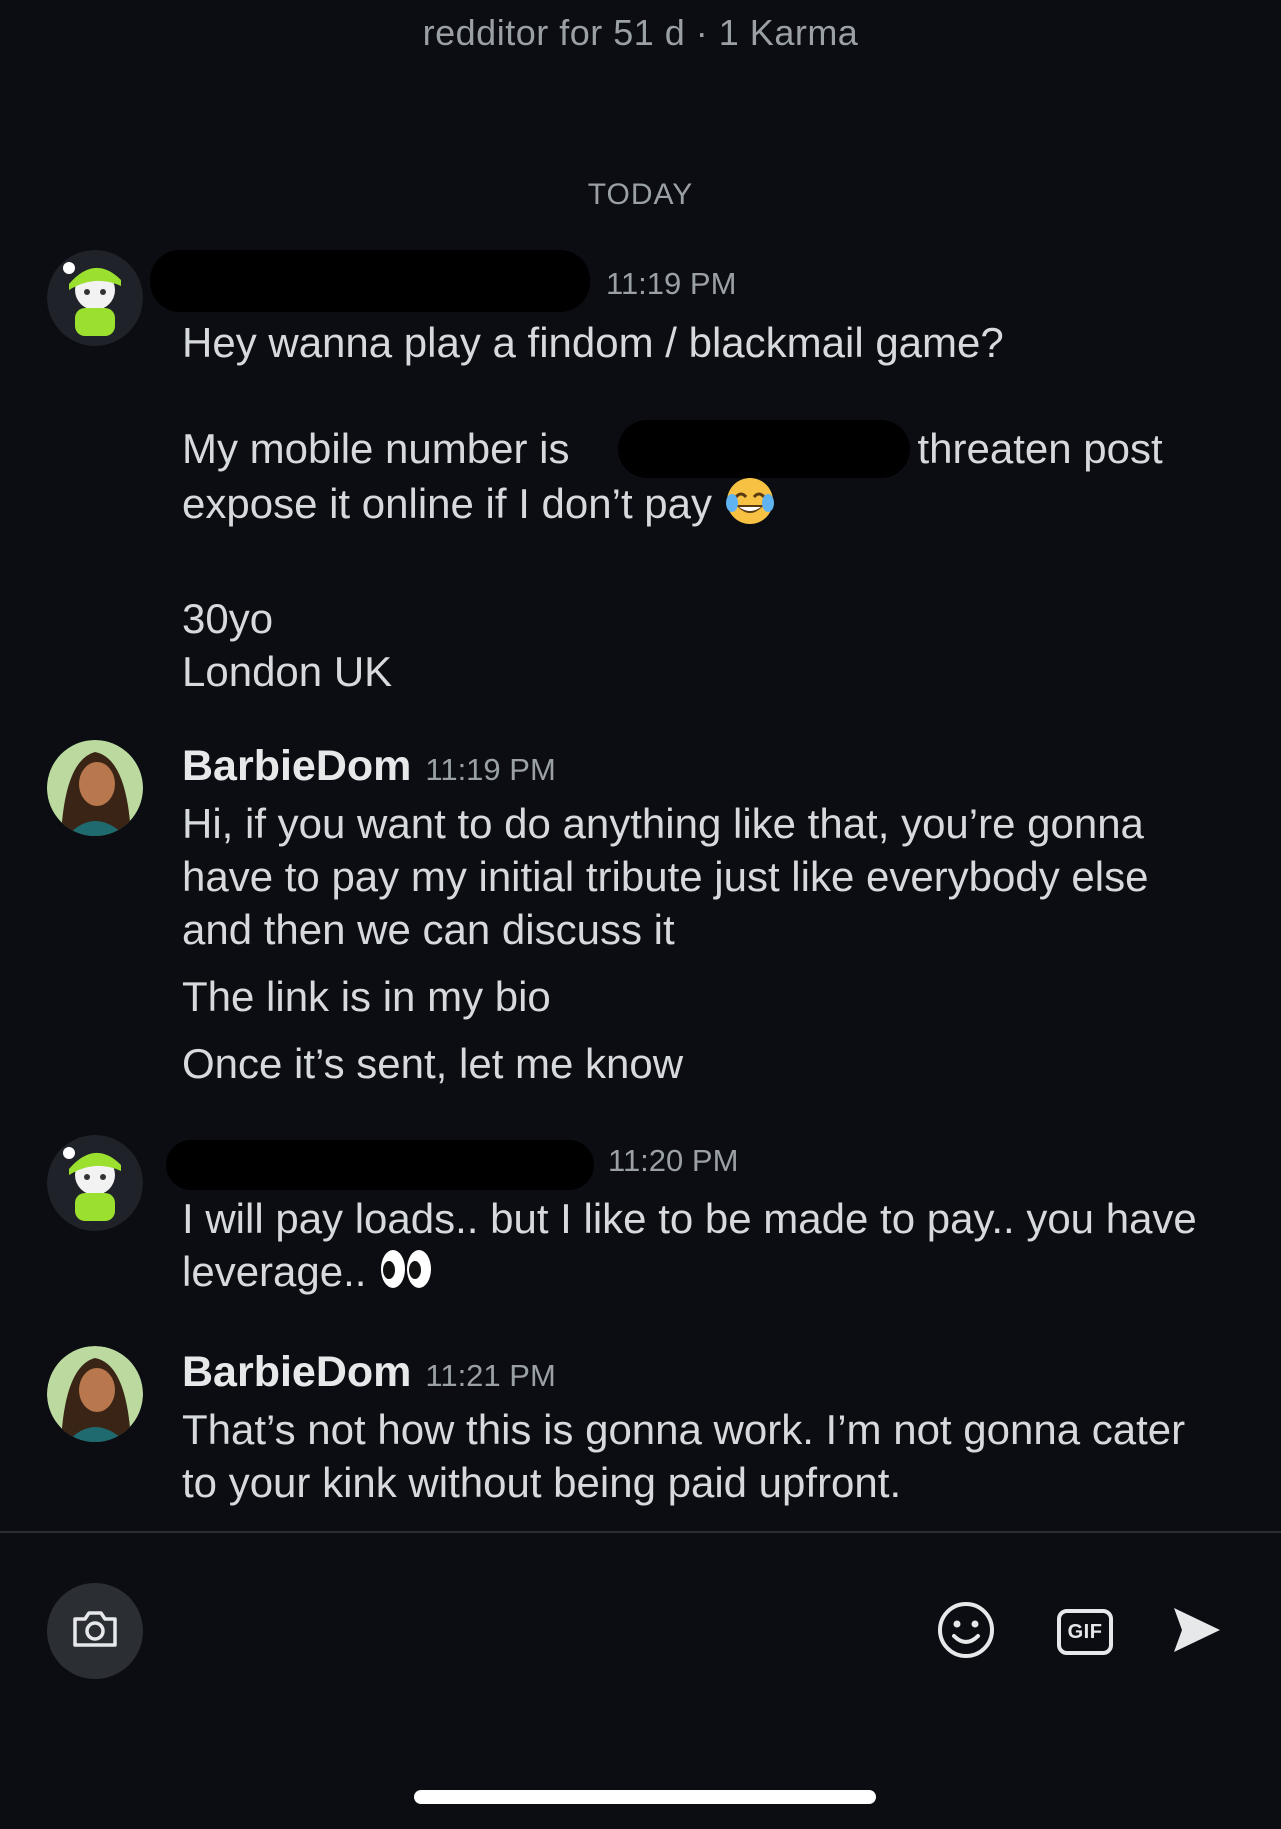  What do you see at coordinates (640, 32) in the screenshot?
I see `account-age-karma: redditor for 51 d · 1 Karma` at bounding box center [640, 32].